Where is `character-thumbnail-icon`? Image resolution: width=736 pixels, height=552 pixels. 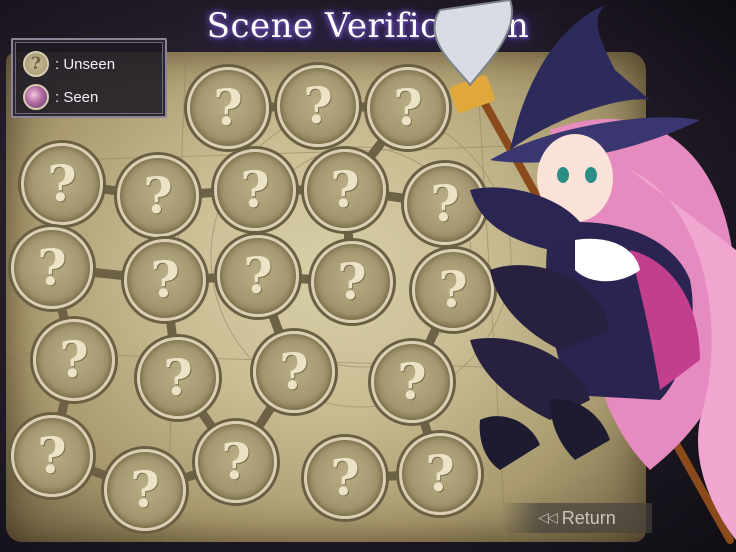 character-thumbnail-icon is located at coordinates (36, 97).